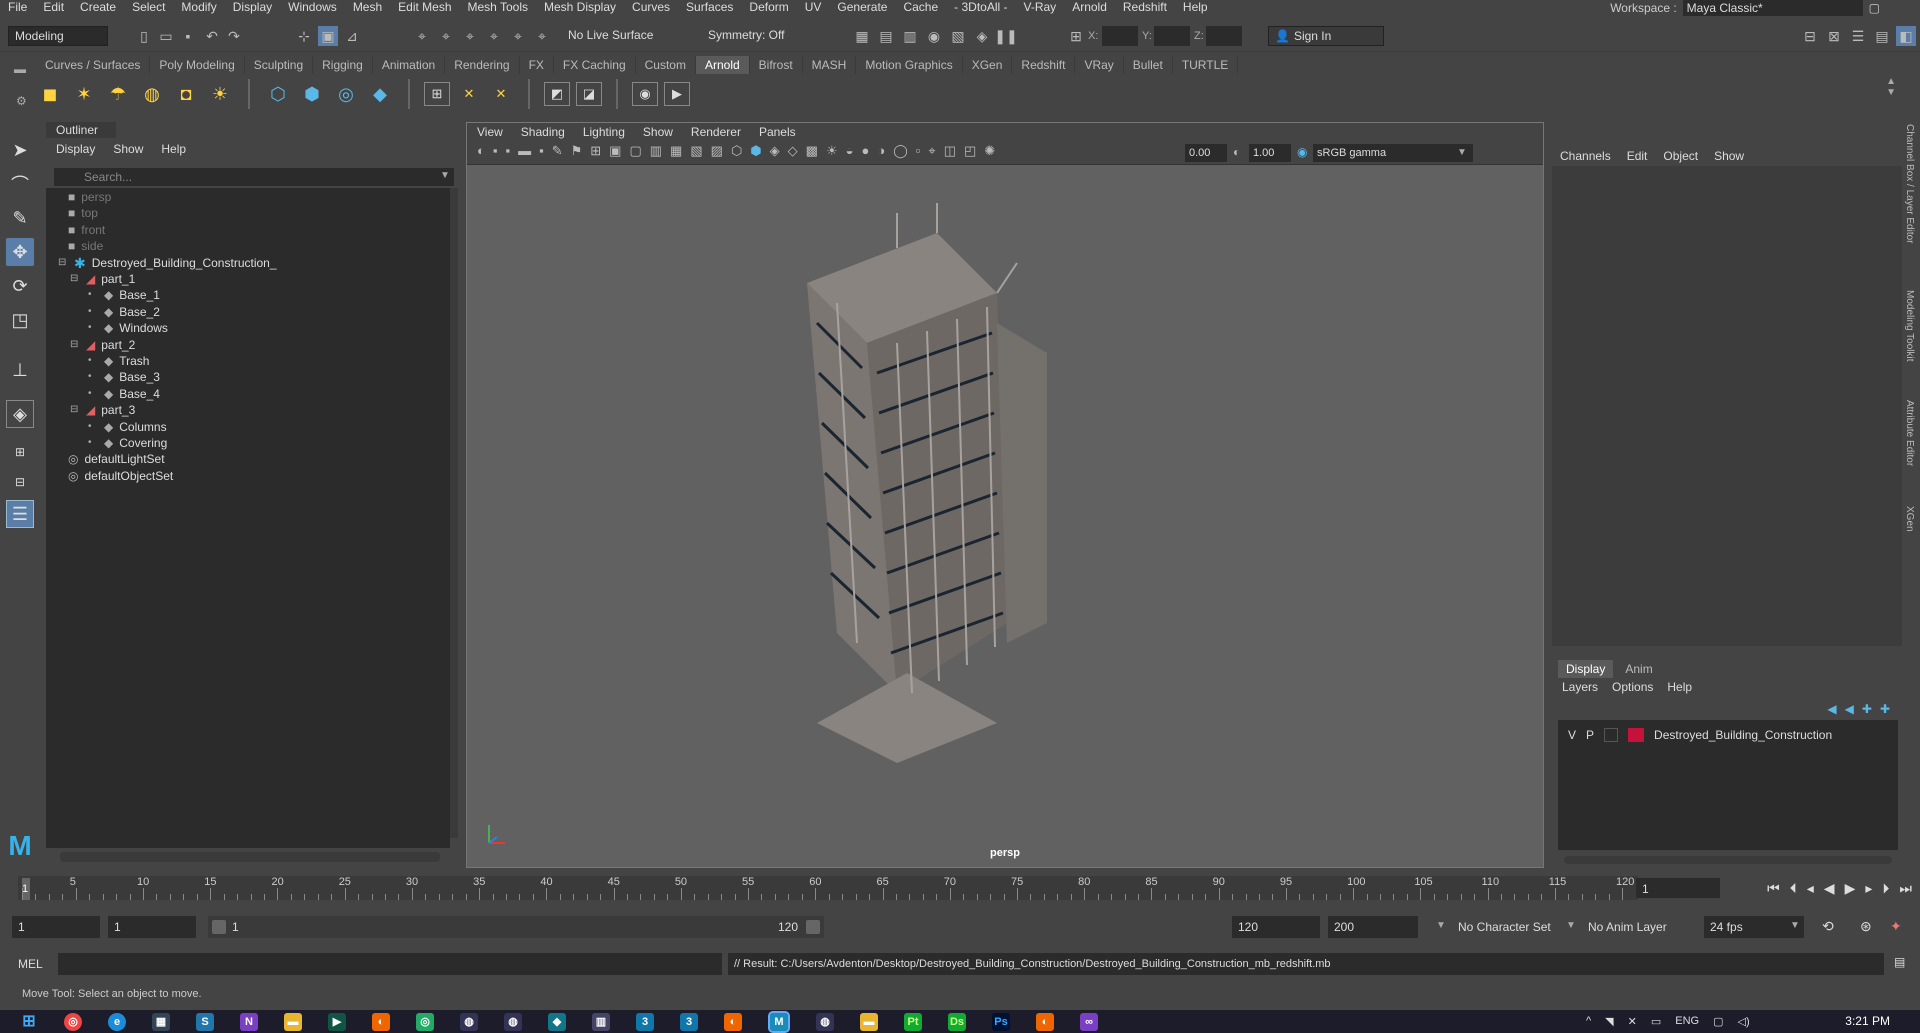  I want to click on help-menu: Help, so click(1679, 687).